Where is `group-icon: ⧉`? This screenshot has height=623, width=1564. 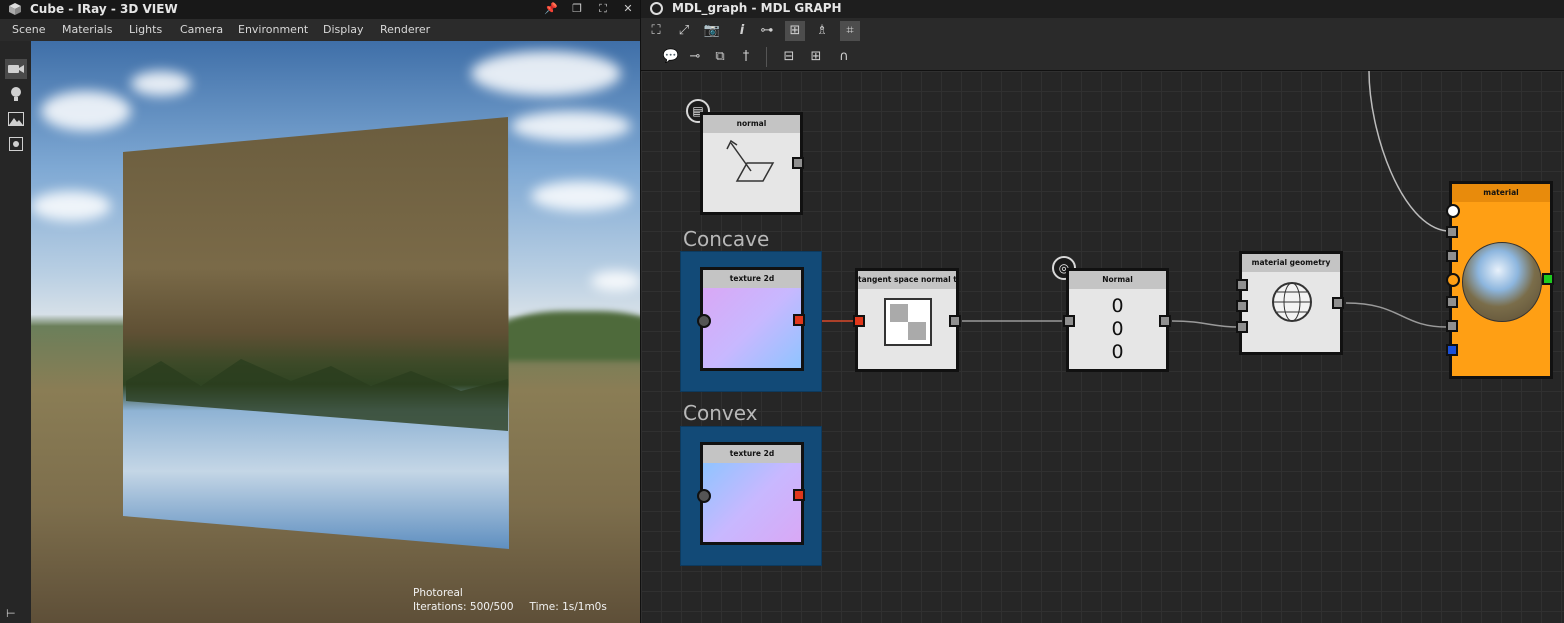
group-icon: ⧉ is located at coordinates (720, 57).